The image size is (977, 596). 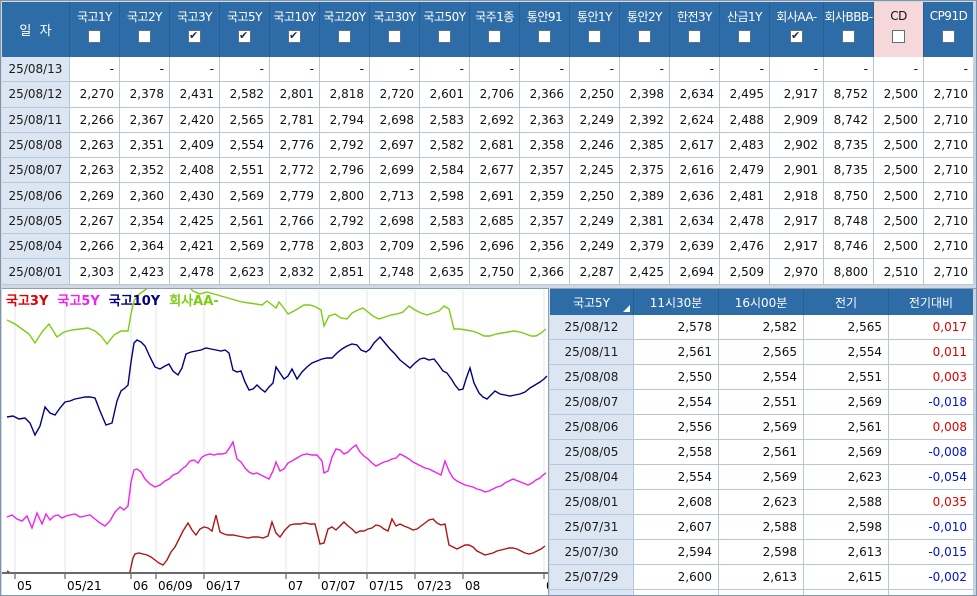 I want to click on instrument-column-header: 국고3Y, so click(x=195, y=29).